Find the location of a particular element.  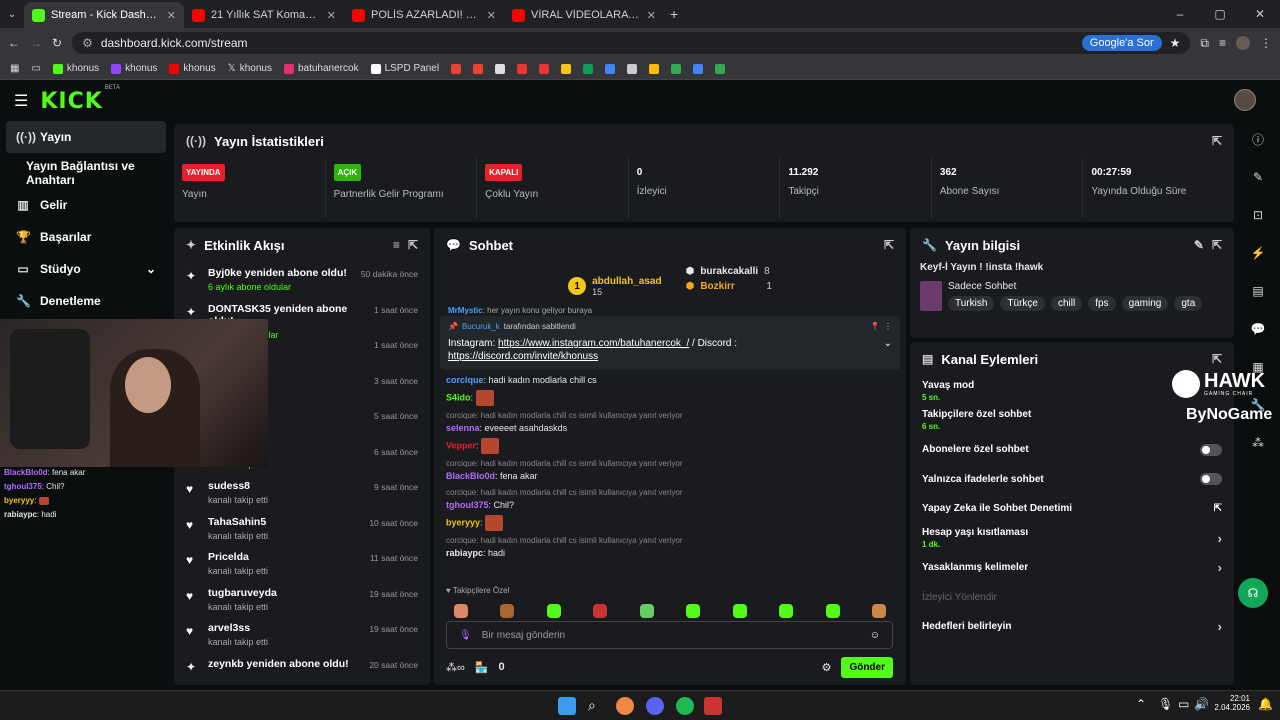

browser-tab: Stream - Kick Dashboard ✕ is located at coordinates (104, 15).